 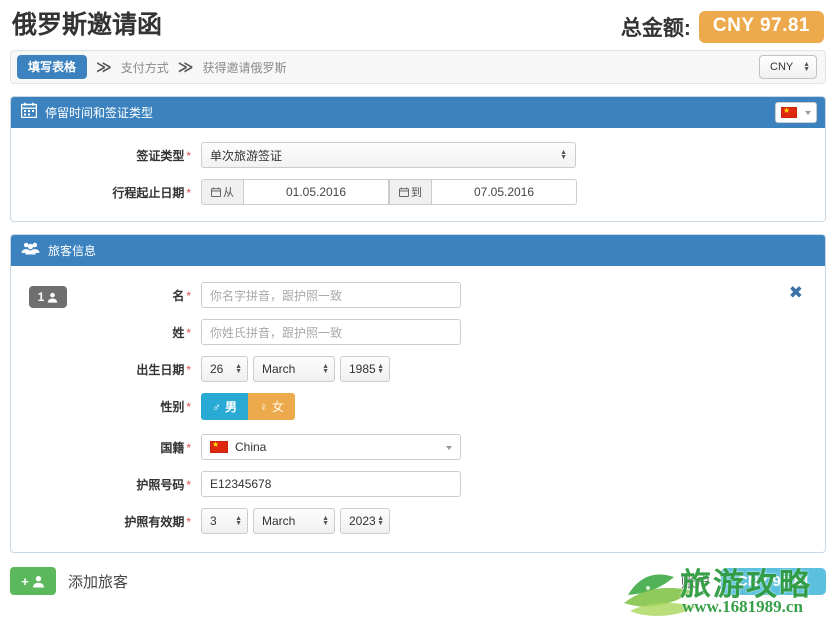 I want to click on nationality-control: China, so click(x=331, y=447).